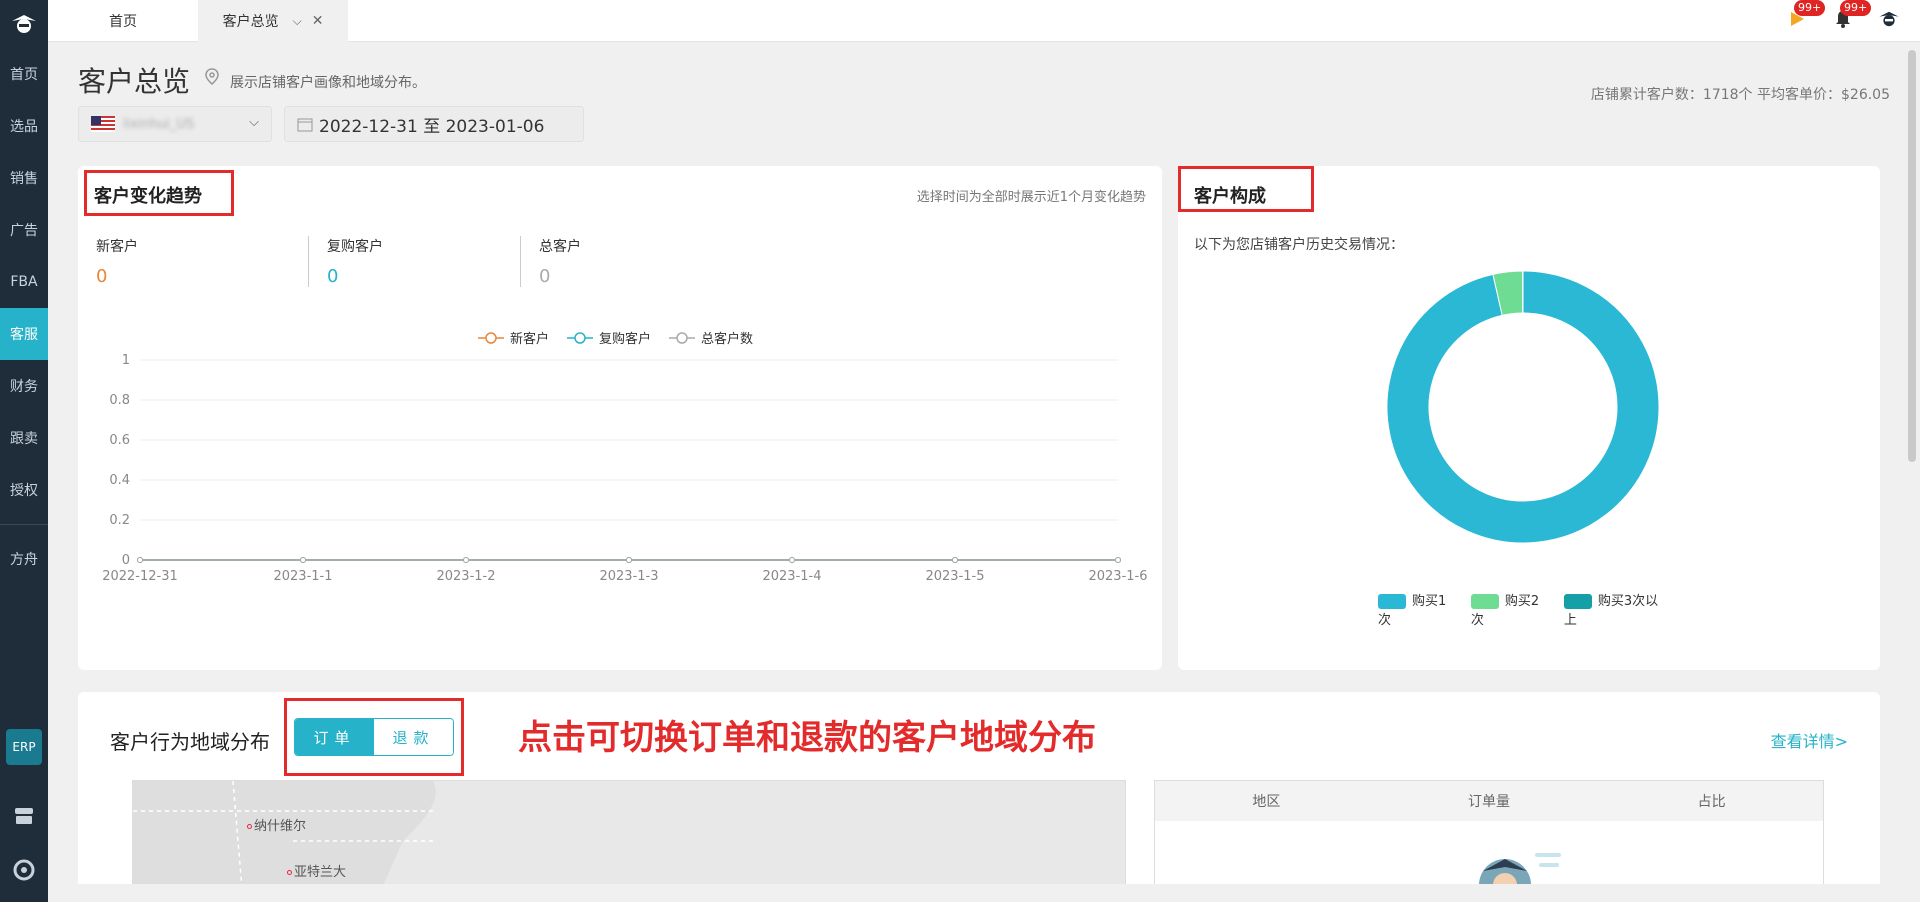 The height and width of the screenshot is (902, 1920). Describe the element at coordinates (629, 840) in the screenshot. I see `geo-map: 纳什维尔 亚特兰大` at that location.